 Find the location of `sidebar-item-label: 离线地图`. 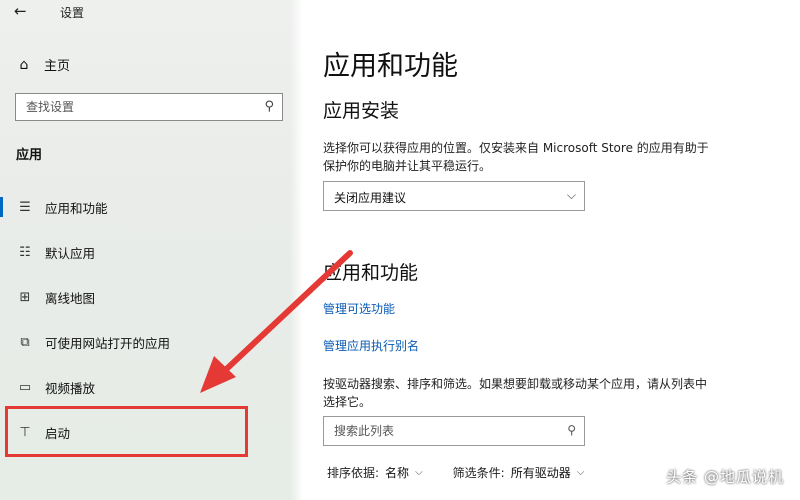

sidebar-item-label: 离线地图 is located at coordinates (70, 298).